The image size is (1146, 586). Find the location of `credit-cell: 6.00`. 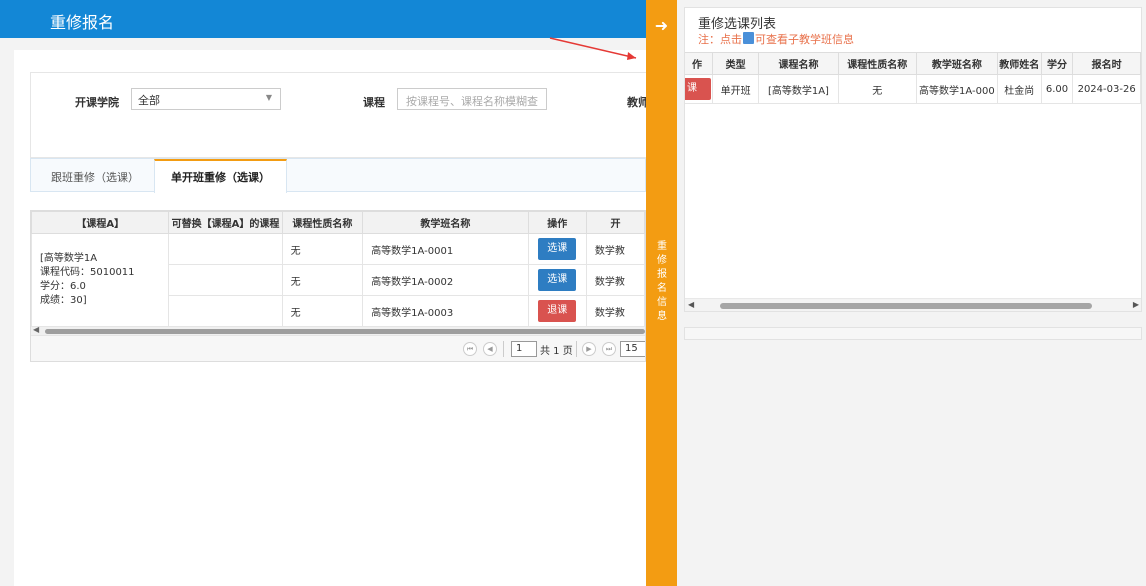

credit-cell: 6.00 is located at coordinates (1057, 89).